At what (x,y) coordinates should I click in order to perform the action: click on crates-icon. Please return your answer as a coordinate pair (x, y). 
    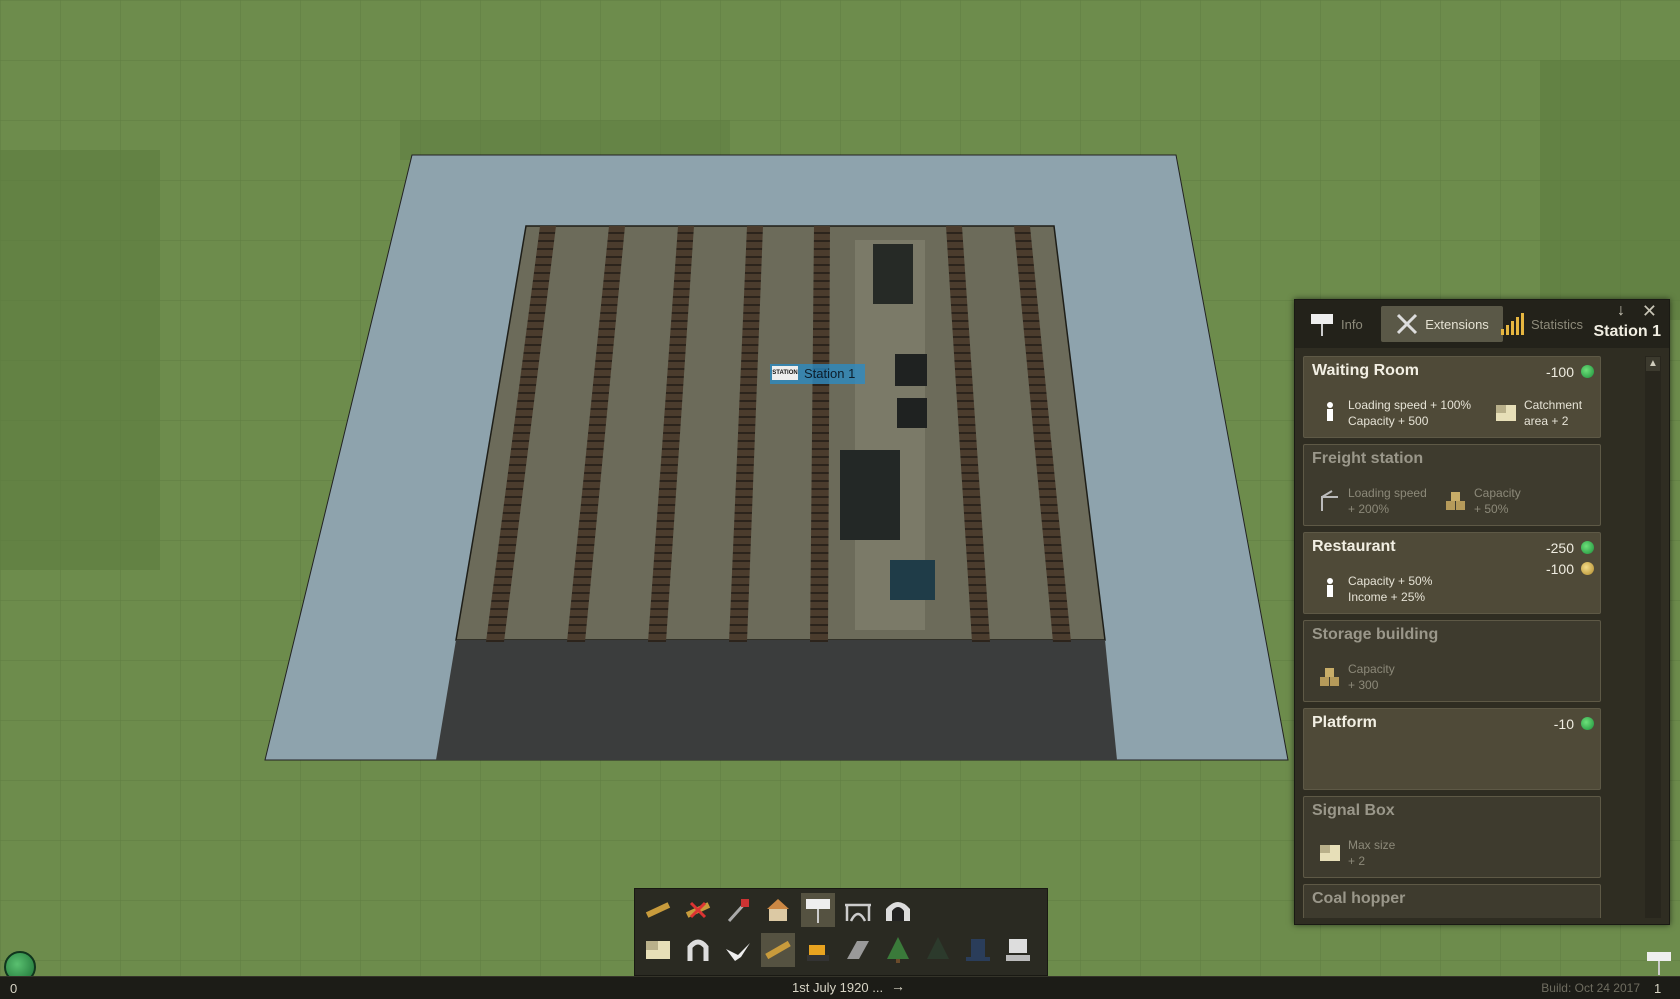
    Looking at the image, I should click on (1329, 677).